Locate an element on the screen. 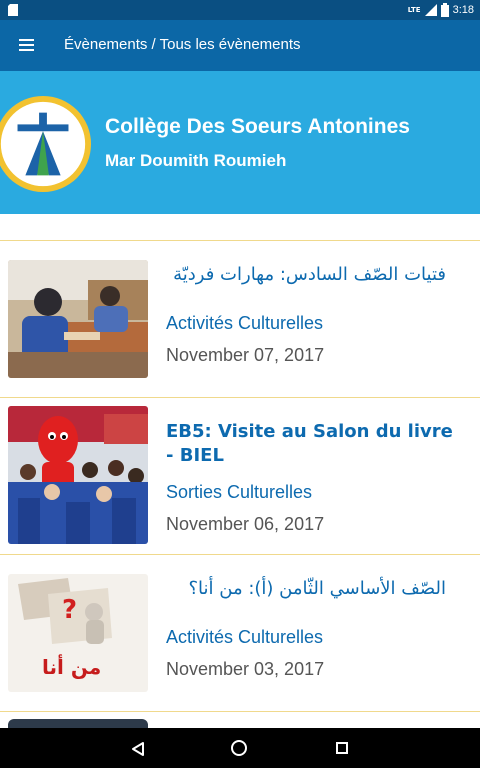  event-date: November 06, 2017 is located at coordinates (245, 524).